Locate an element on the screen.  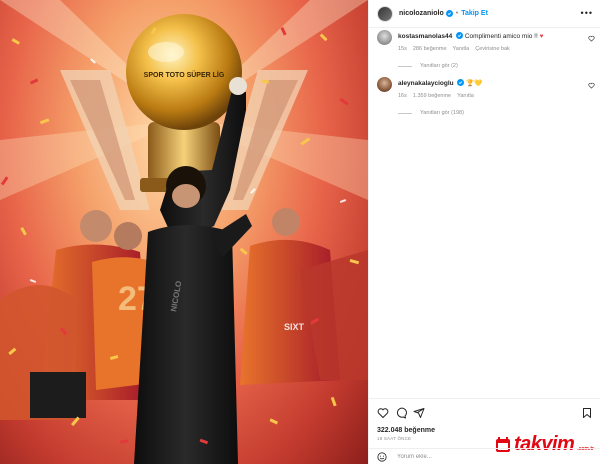
comment-meta: 16s 1.359 beğenme Yanıtla is located at coordinates (496, 96).